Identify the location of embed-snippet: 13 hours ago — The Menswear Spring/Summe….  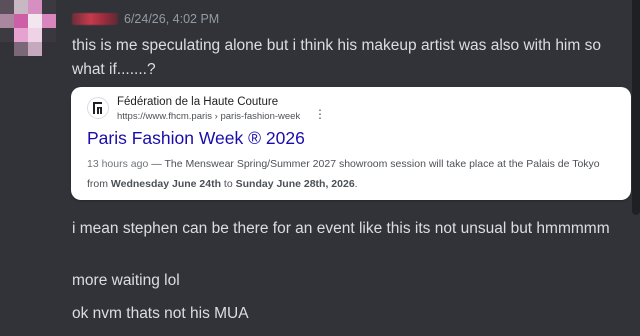
(352, 174).